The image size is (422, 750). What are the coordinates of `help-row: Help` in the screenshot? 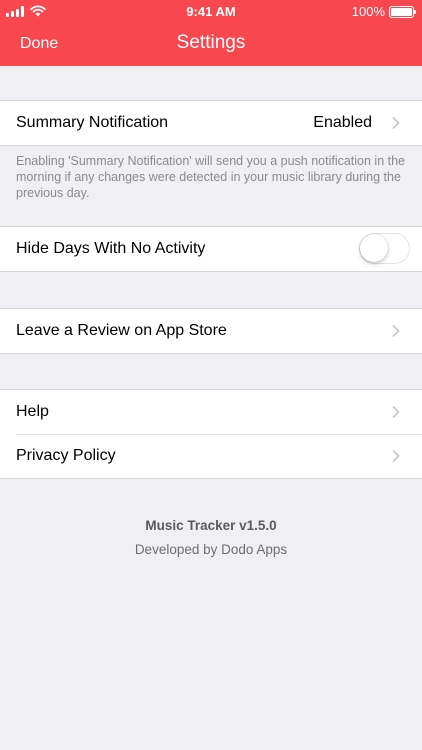 It's located at (211, 412).